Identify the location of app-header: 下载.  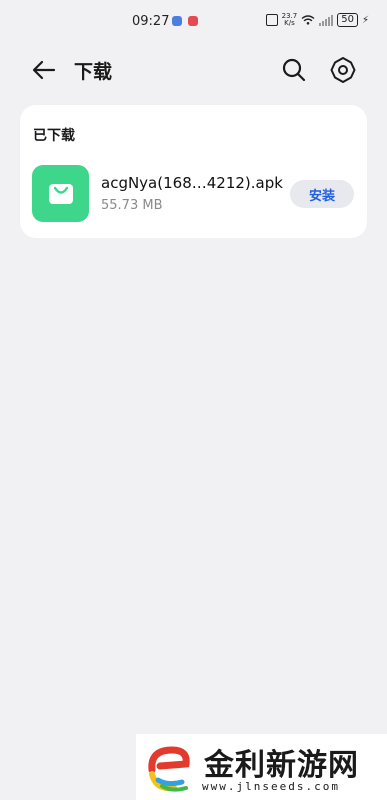
(193, 70).